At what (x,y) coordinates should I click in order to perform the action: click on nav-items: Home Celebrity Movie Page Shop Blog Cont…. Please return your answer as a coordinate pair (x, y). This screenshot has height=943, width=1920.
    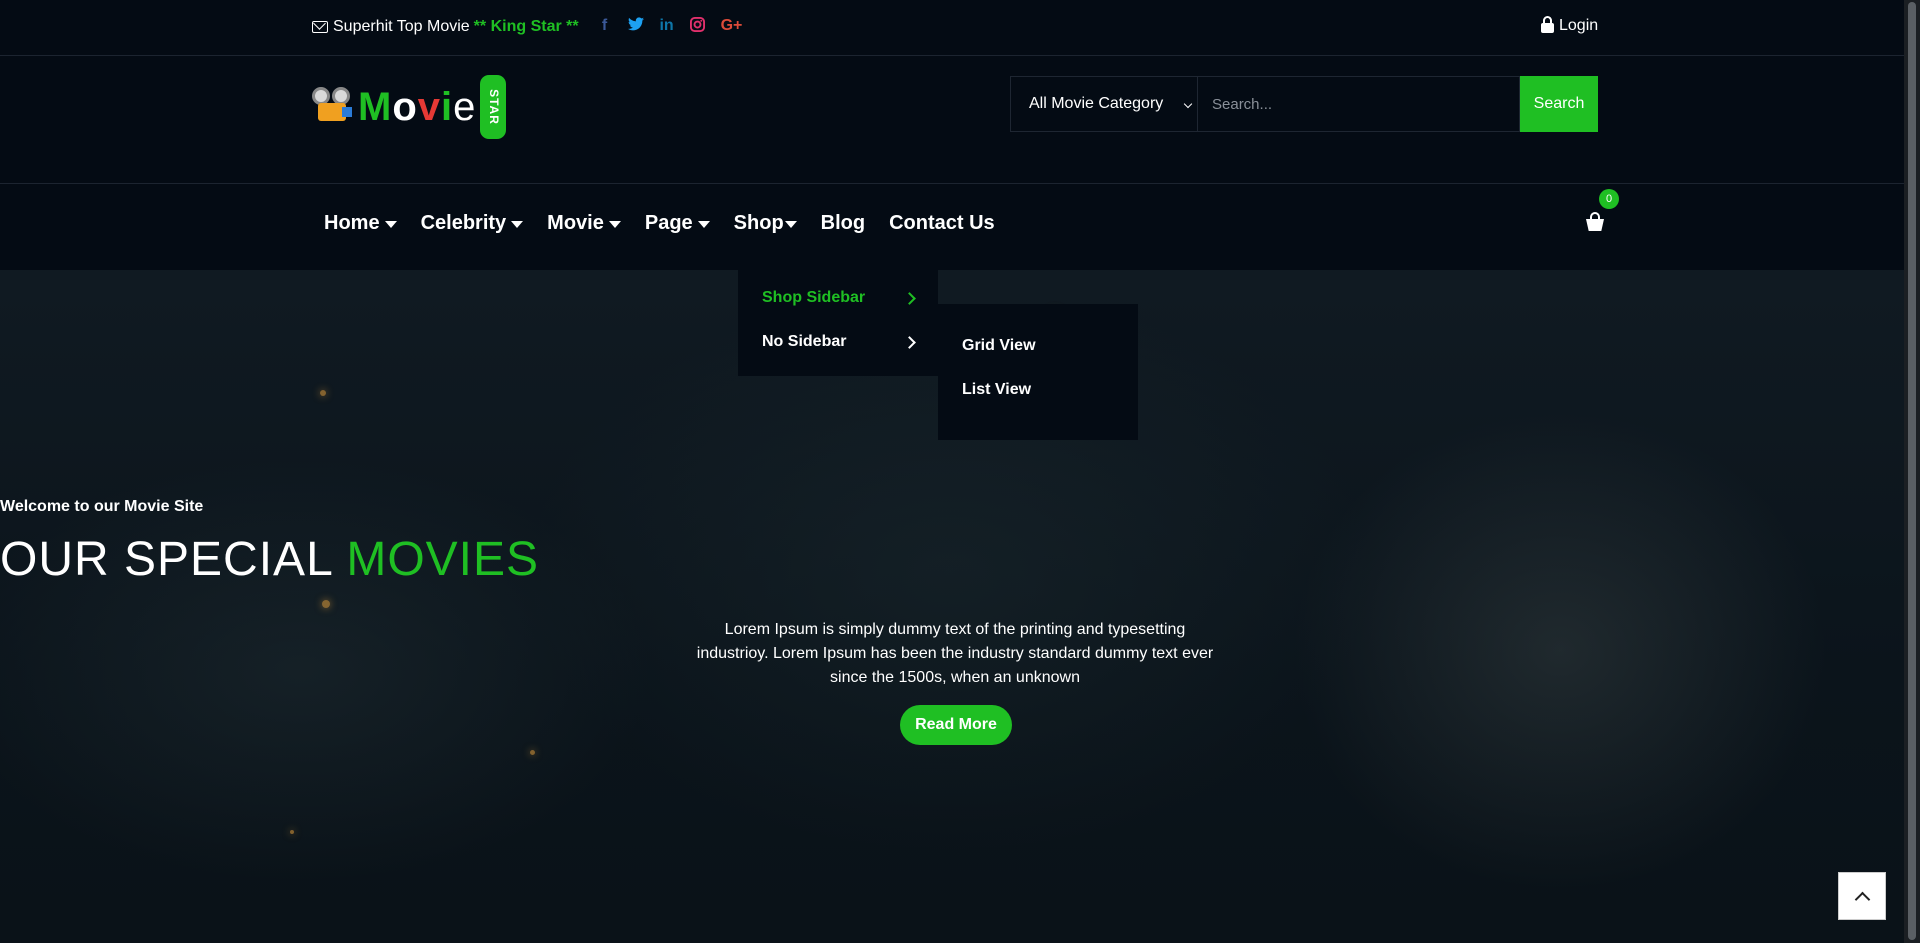
    Looking at the image, I should click on (659, 223).